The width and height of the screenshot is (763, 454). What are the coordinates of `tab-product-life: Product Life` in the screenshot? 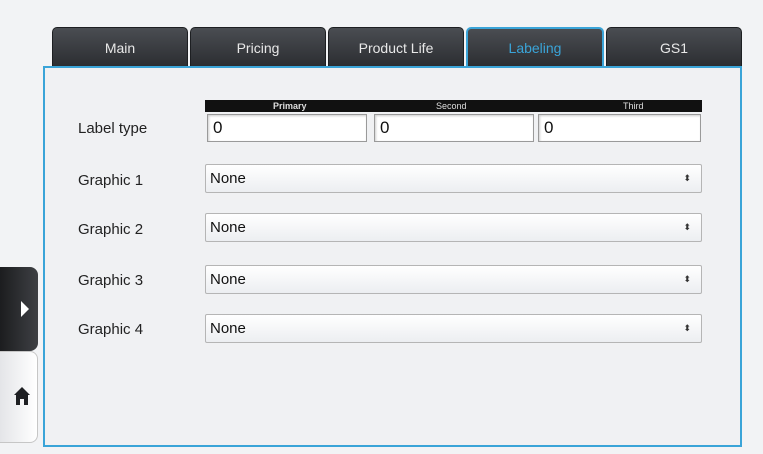 It's located at (396, 47).